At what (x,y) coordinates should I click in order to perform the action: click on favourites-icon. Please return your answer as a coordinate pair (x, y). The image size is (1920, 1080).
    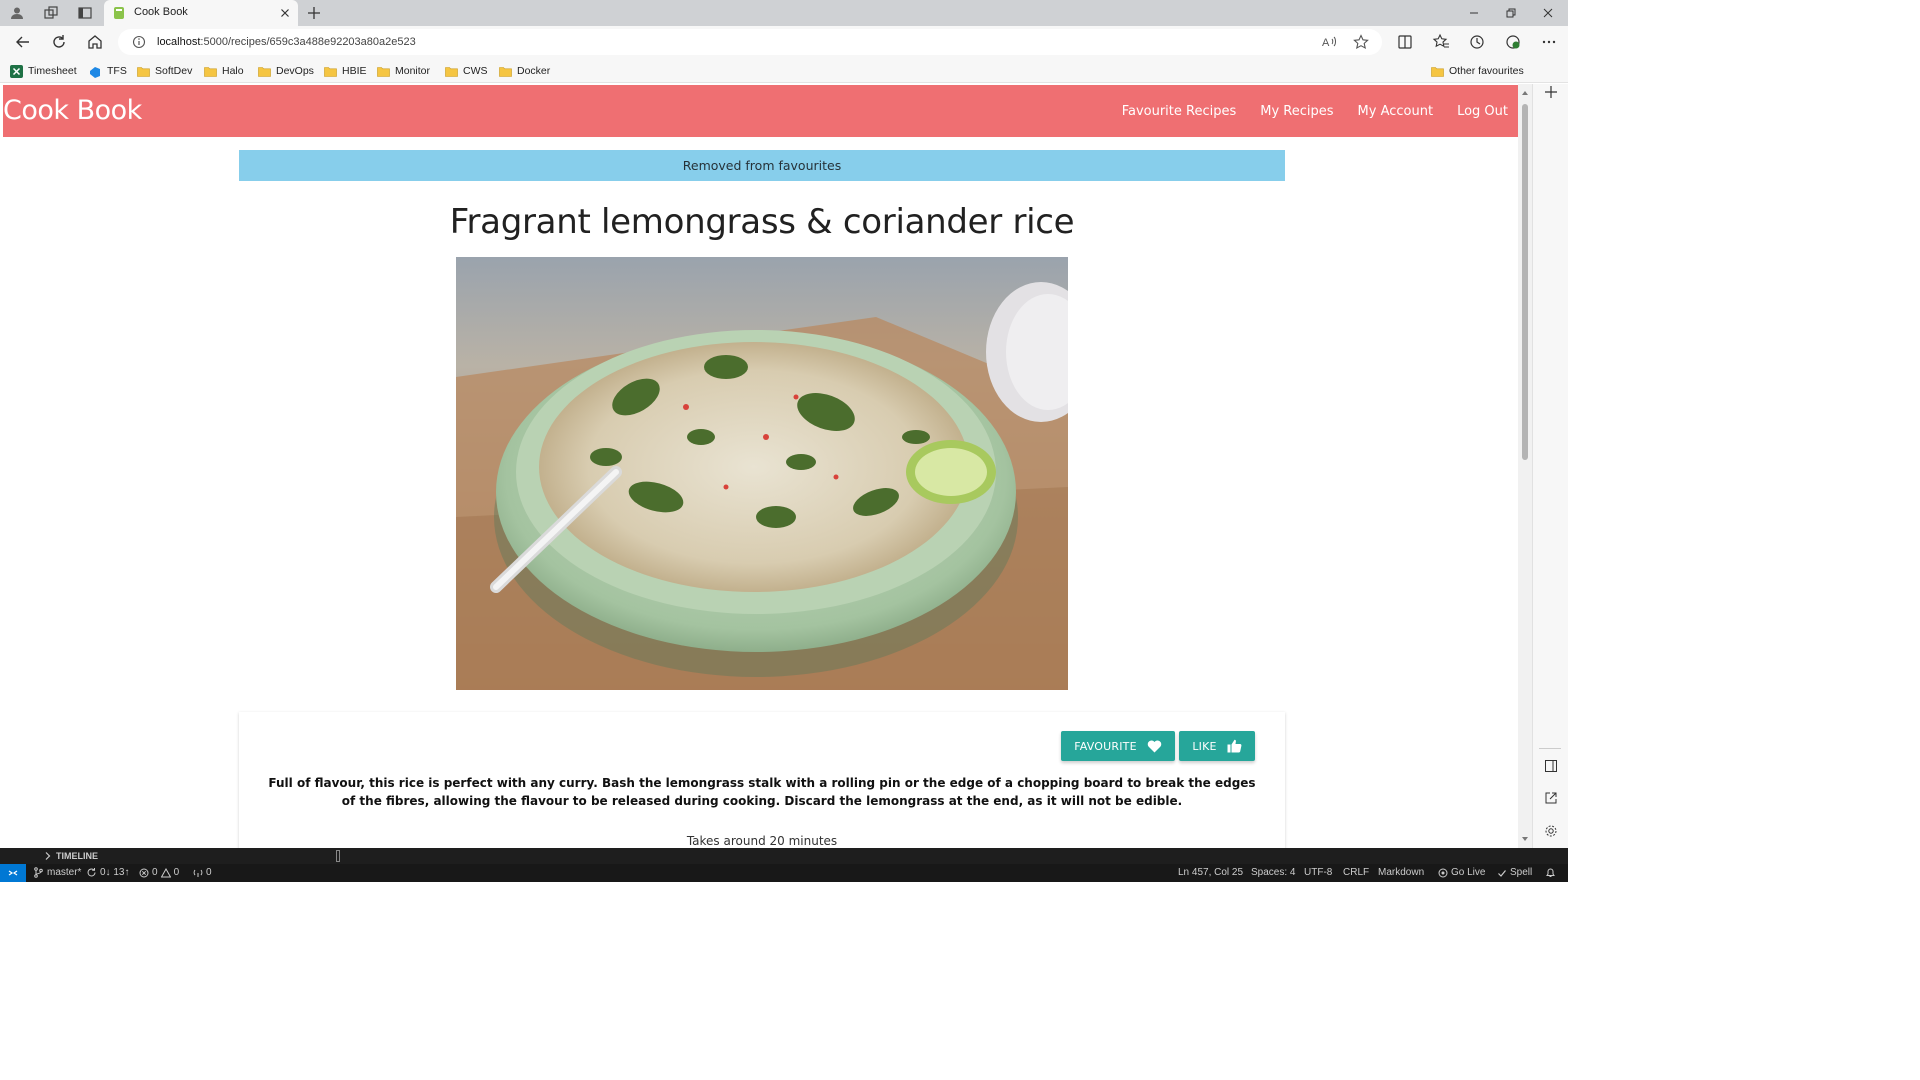
    Looking at the image, I should click on (1441, 42).